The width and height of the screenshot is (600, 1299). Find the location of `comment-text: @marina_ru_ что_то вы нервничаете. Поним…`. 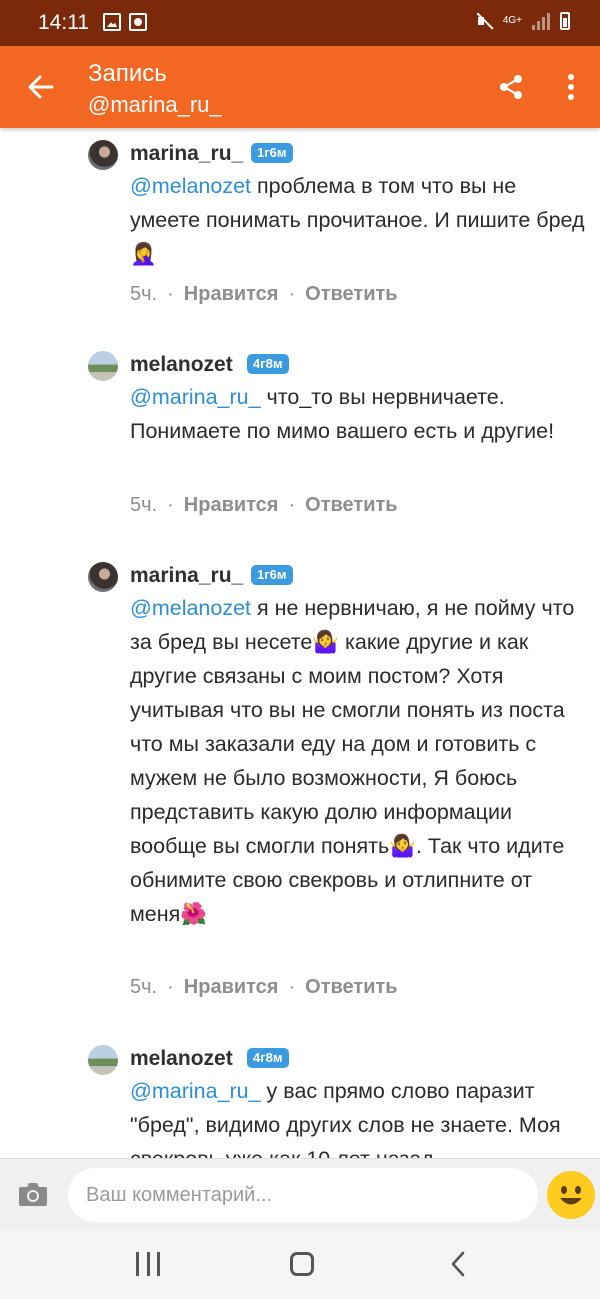

comment-text: @marina_ru_ что_то вы нервничаете. Поним… is located at coordinates (357, 414).